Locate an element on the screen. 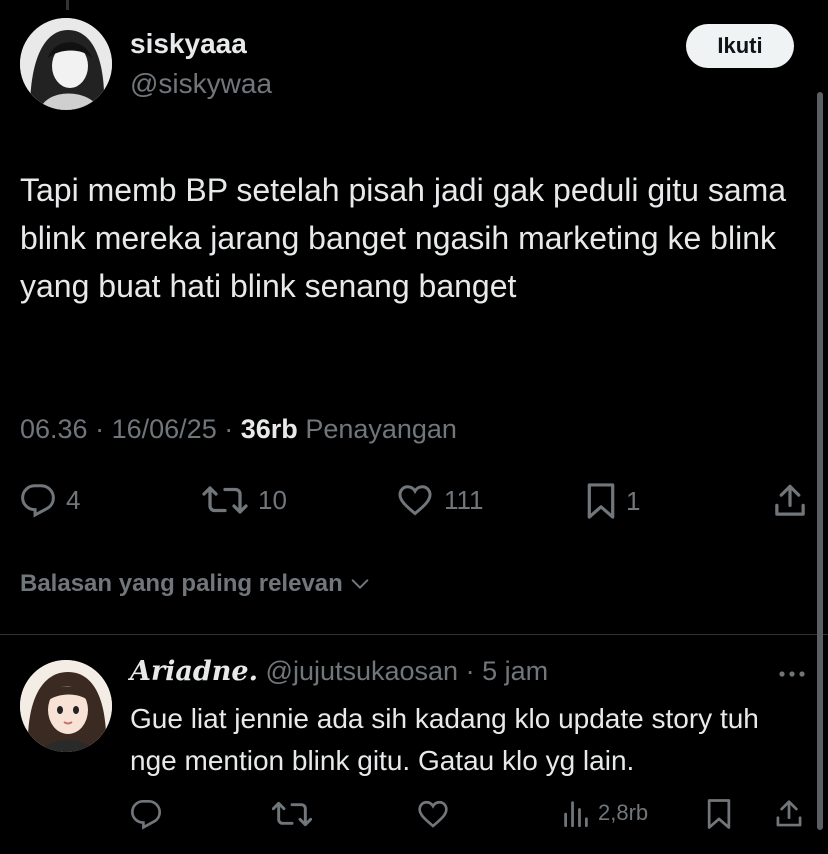 This screenshot has width=828, height=854. reply-views-count: 2,8rb is located at coordinates (623, 812).